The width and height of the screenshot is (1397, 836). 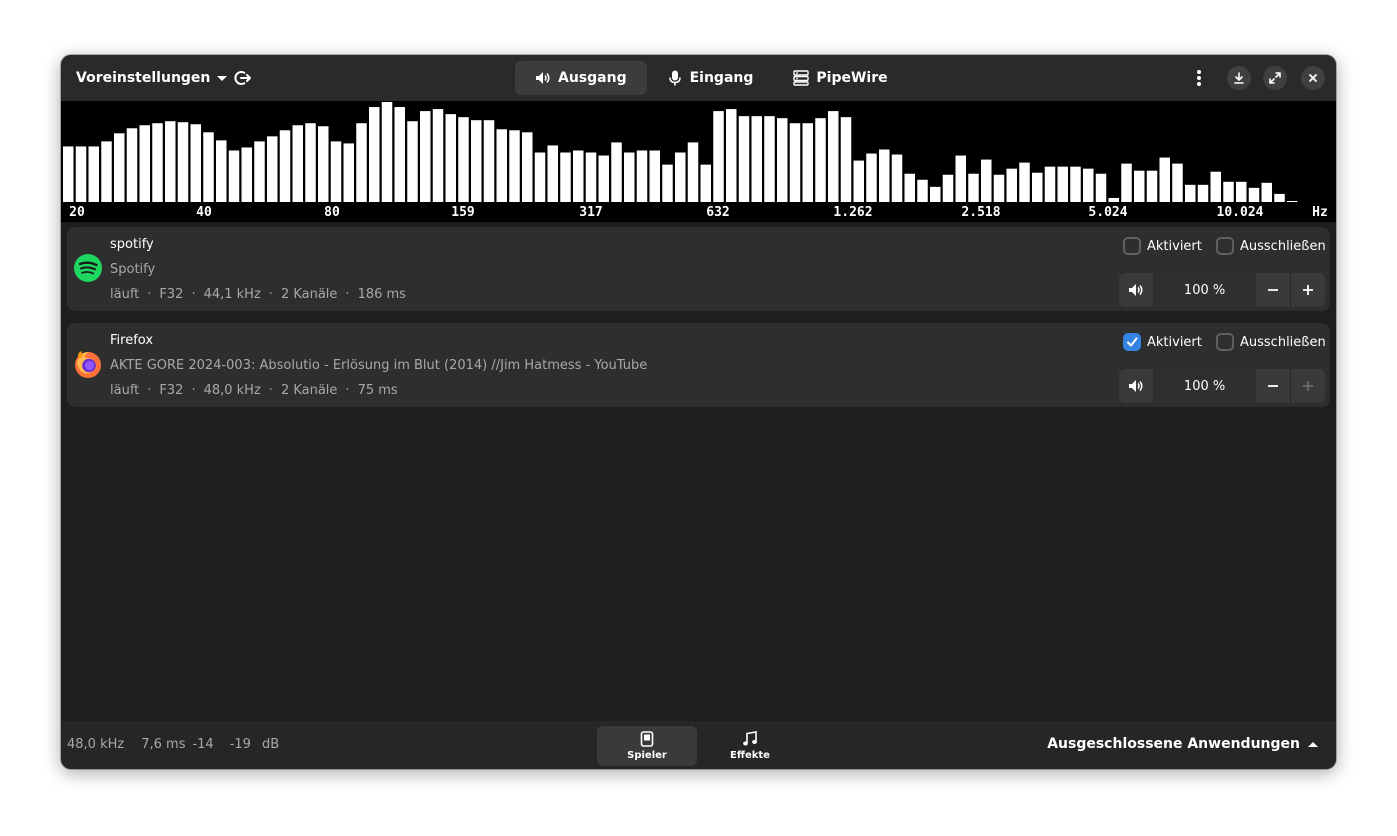 I want to click on tab-label: Spieler, so click(x=647, y=755).